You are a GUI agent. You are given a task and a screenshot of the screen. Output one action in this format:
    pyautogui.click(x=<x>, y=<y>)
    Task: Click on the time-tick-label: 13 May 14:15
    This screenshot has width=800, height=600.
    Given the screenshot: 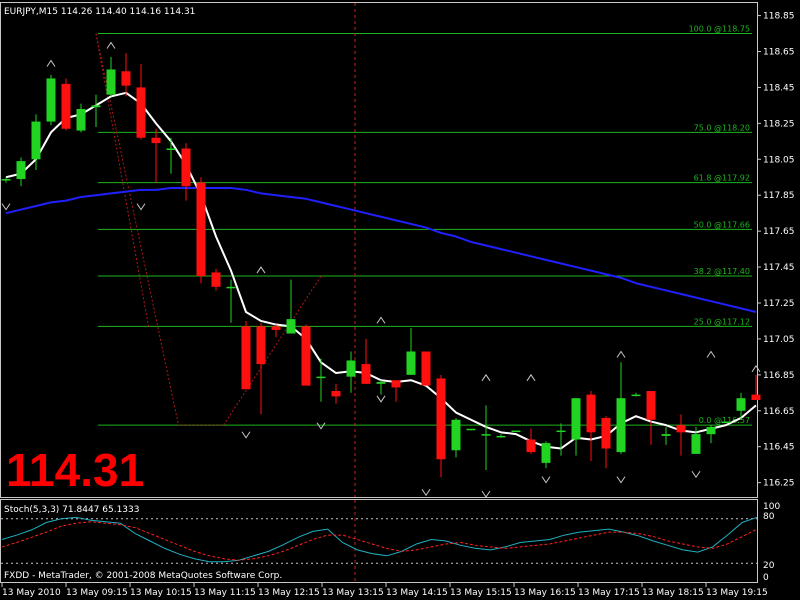 What is the action you would take?
    pyautogui.click(x=417, y=593)
    